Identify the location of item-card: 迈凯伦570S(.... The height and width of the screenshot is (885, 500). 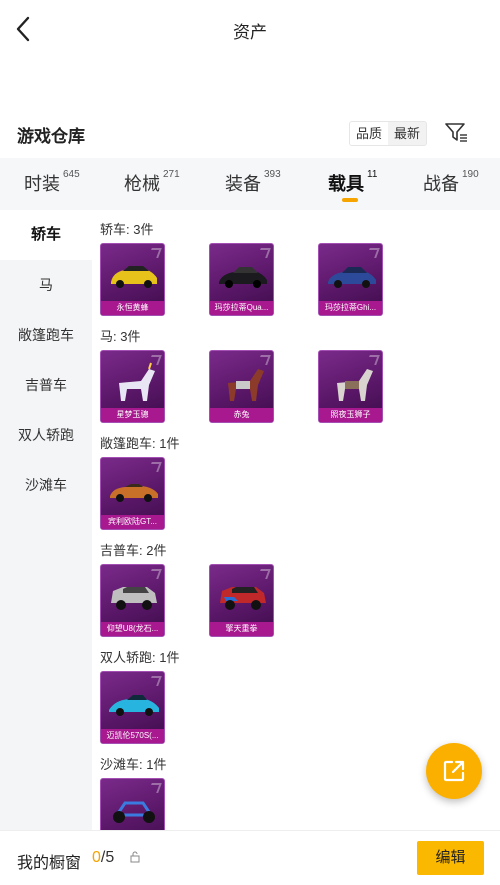
(132, 707).